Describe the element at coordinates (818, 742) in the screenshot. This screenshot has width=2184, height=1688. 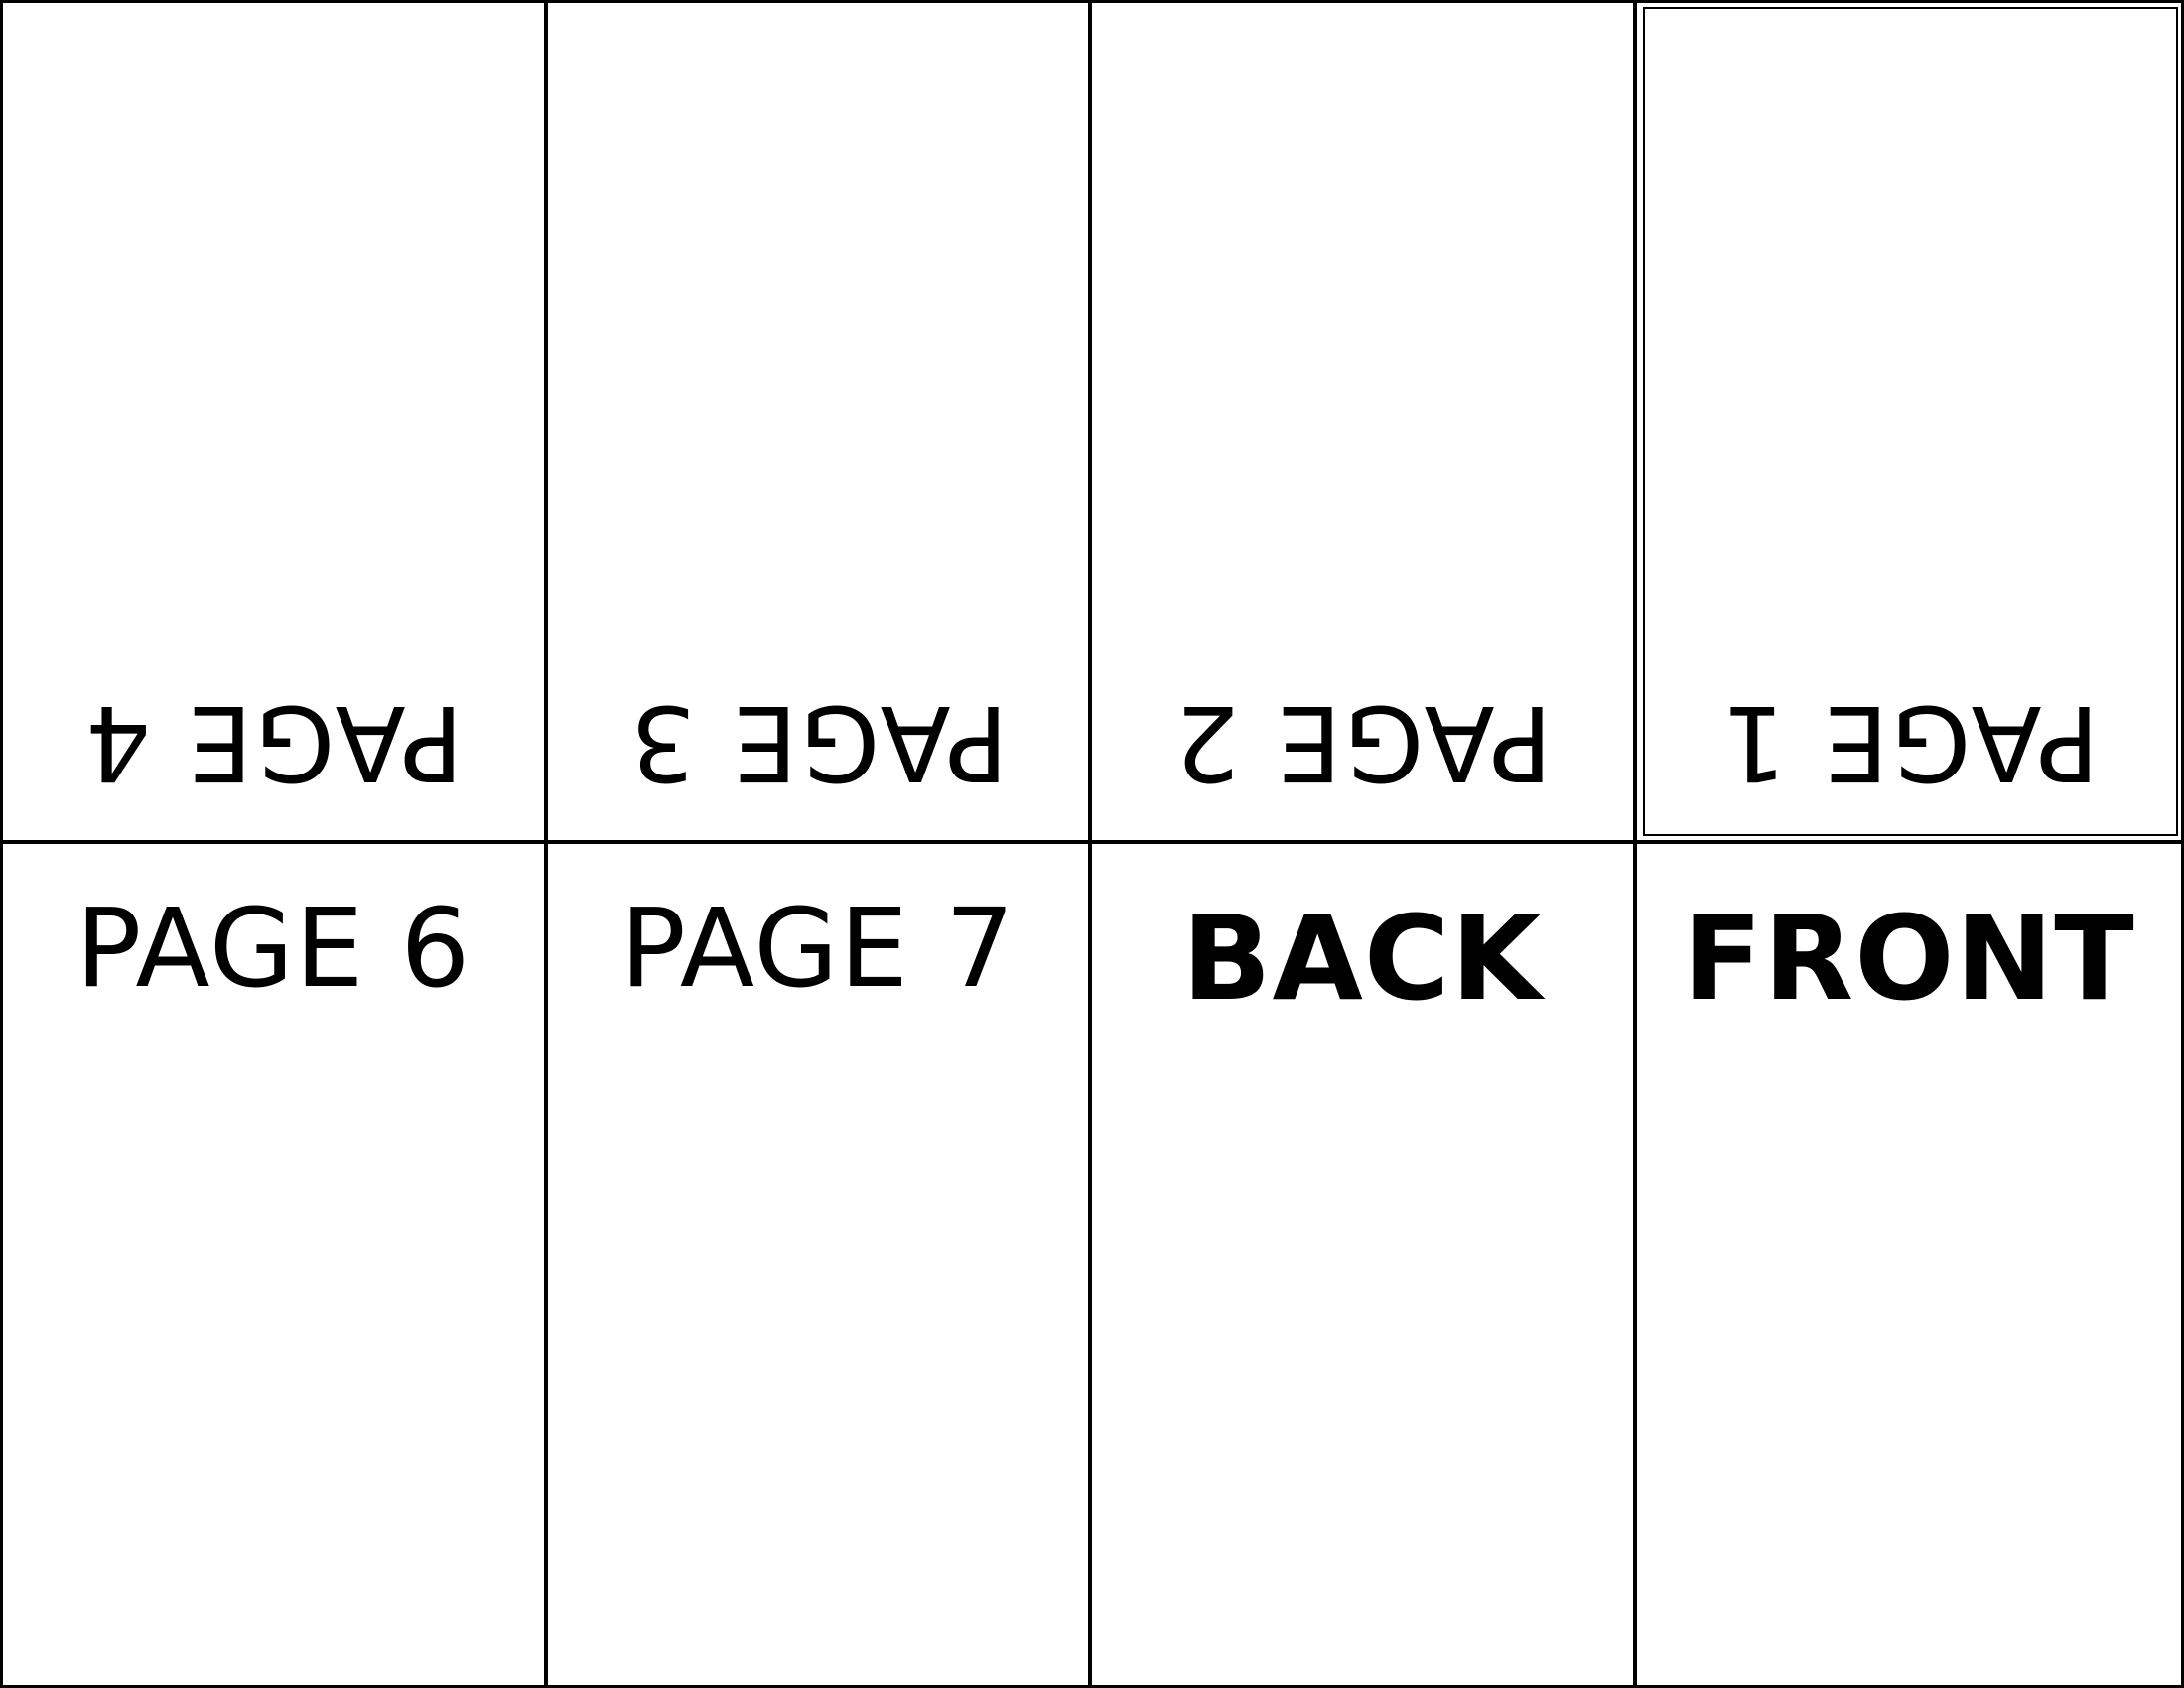
I see `panel-label-page-3: PAGE 3` at that location.